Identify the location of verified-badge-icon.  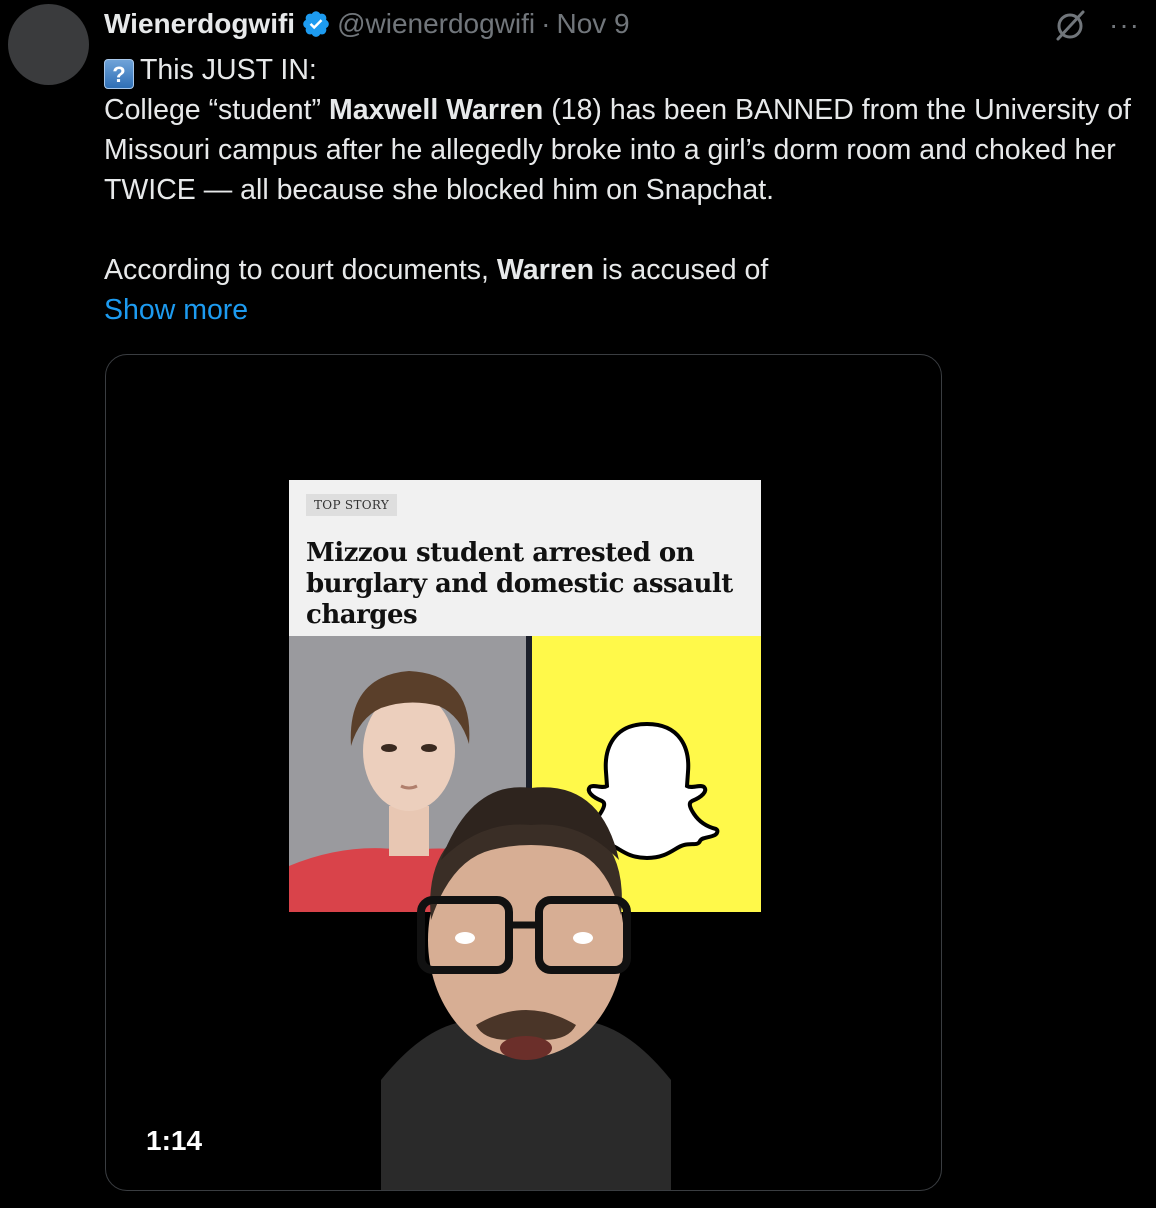
(316, 24).